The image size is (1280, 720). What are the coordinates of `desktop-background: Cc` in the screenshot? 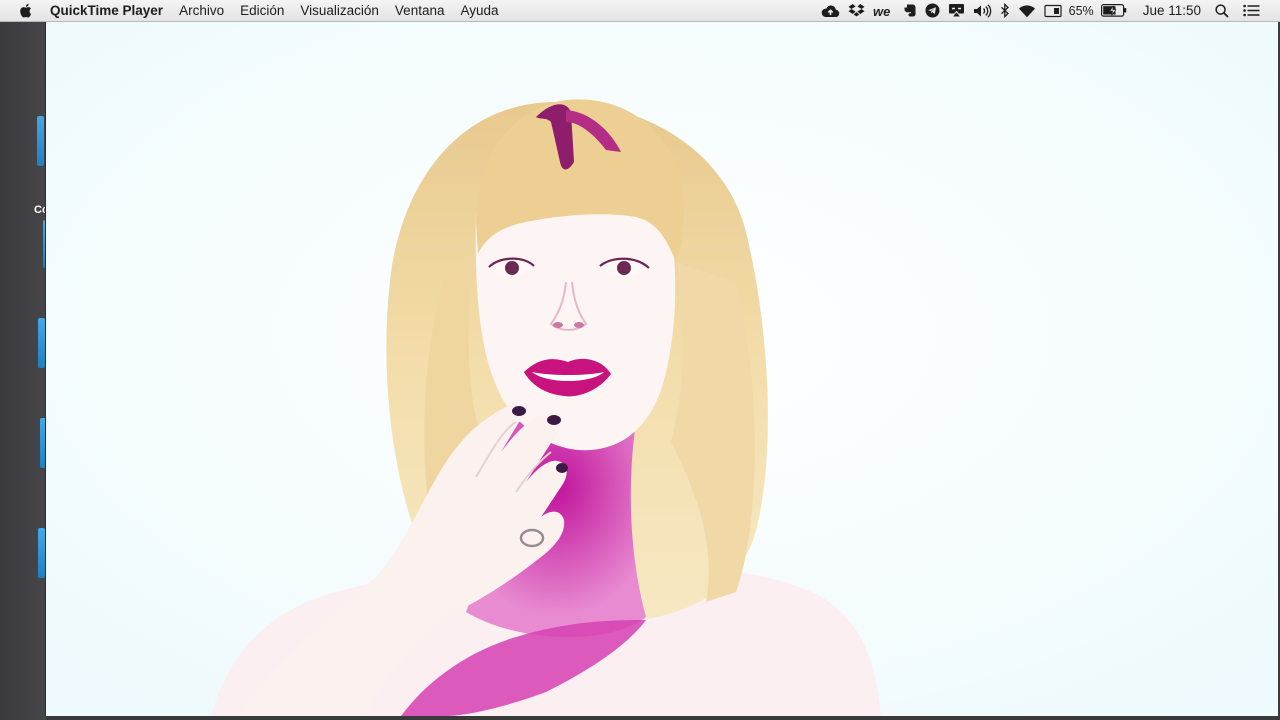 It's located at (25, 371).